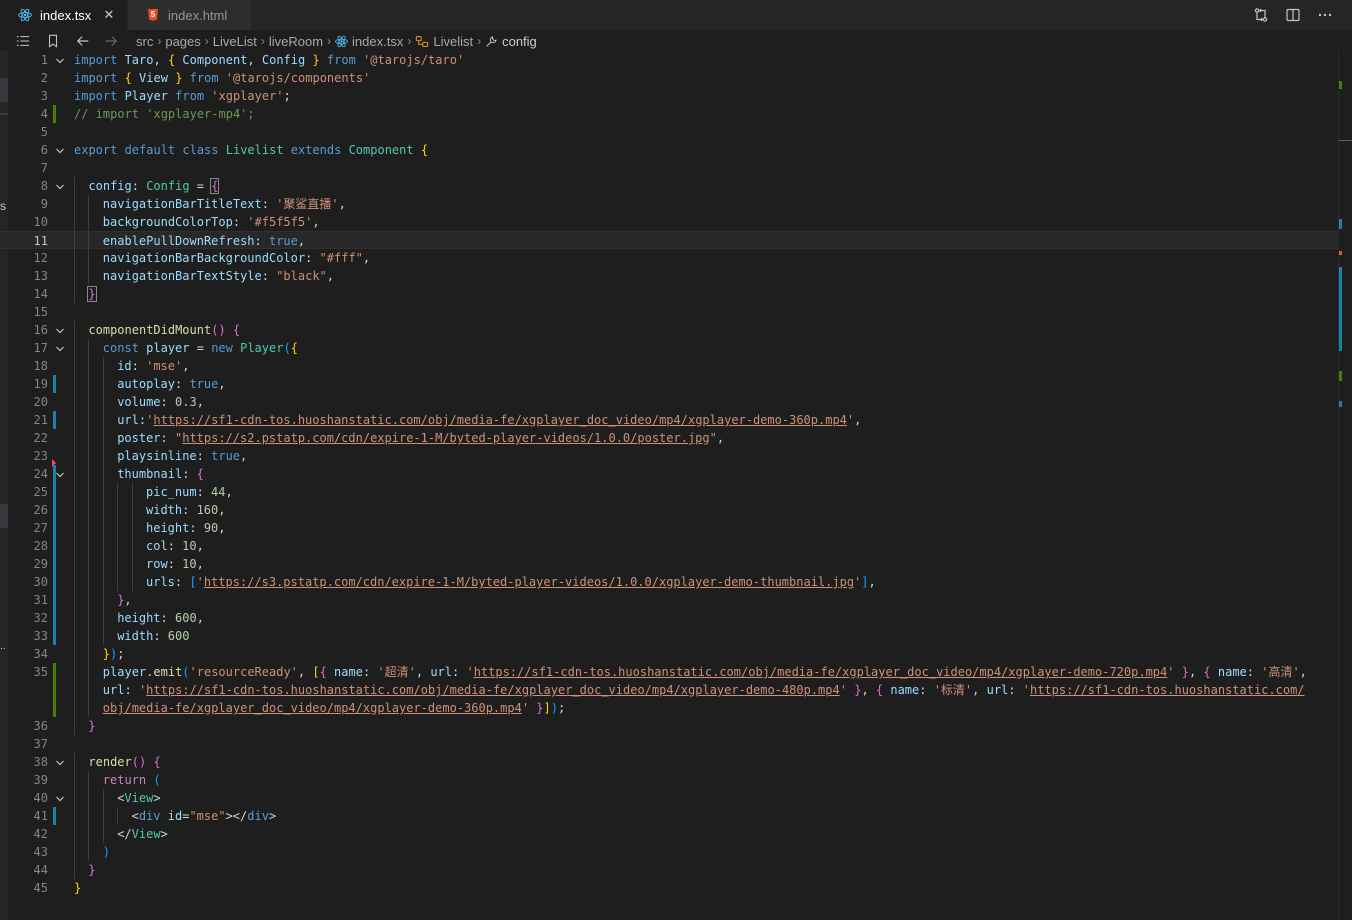  I want to click on line-number: 3, so click(33, 96).